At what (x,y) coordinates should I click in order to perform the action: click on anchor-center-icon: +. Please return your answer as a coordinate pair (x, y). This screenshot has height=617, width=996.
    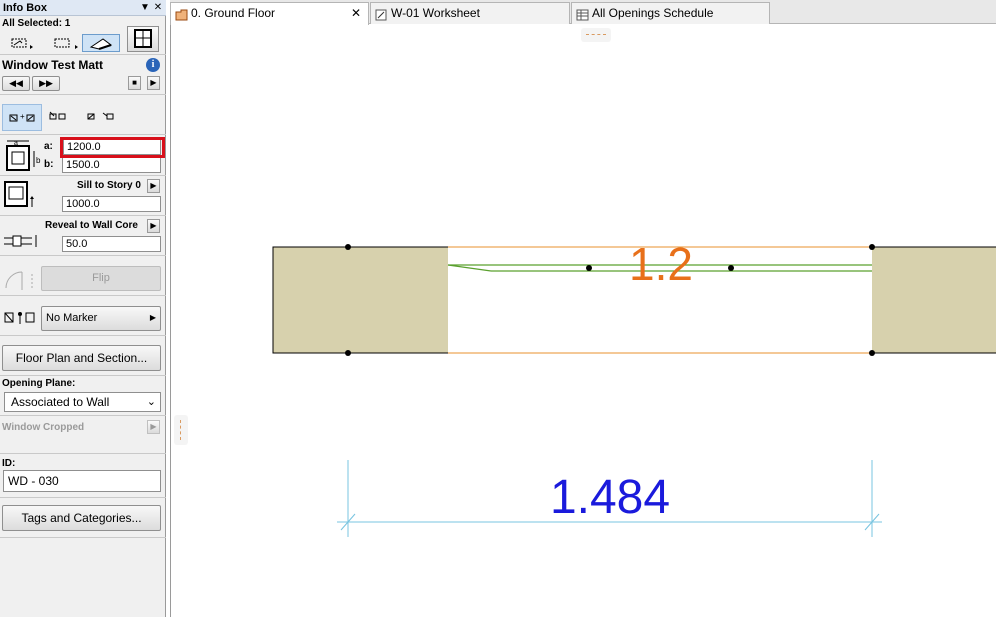
    Looking at the image, I should click on (22, 117).